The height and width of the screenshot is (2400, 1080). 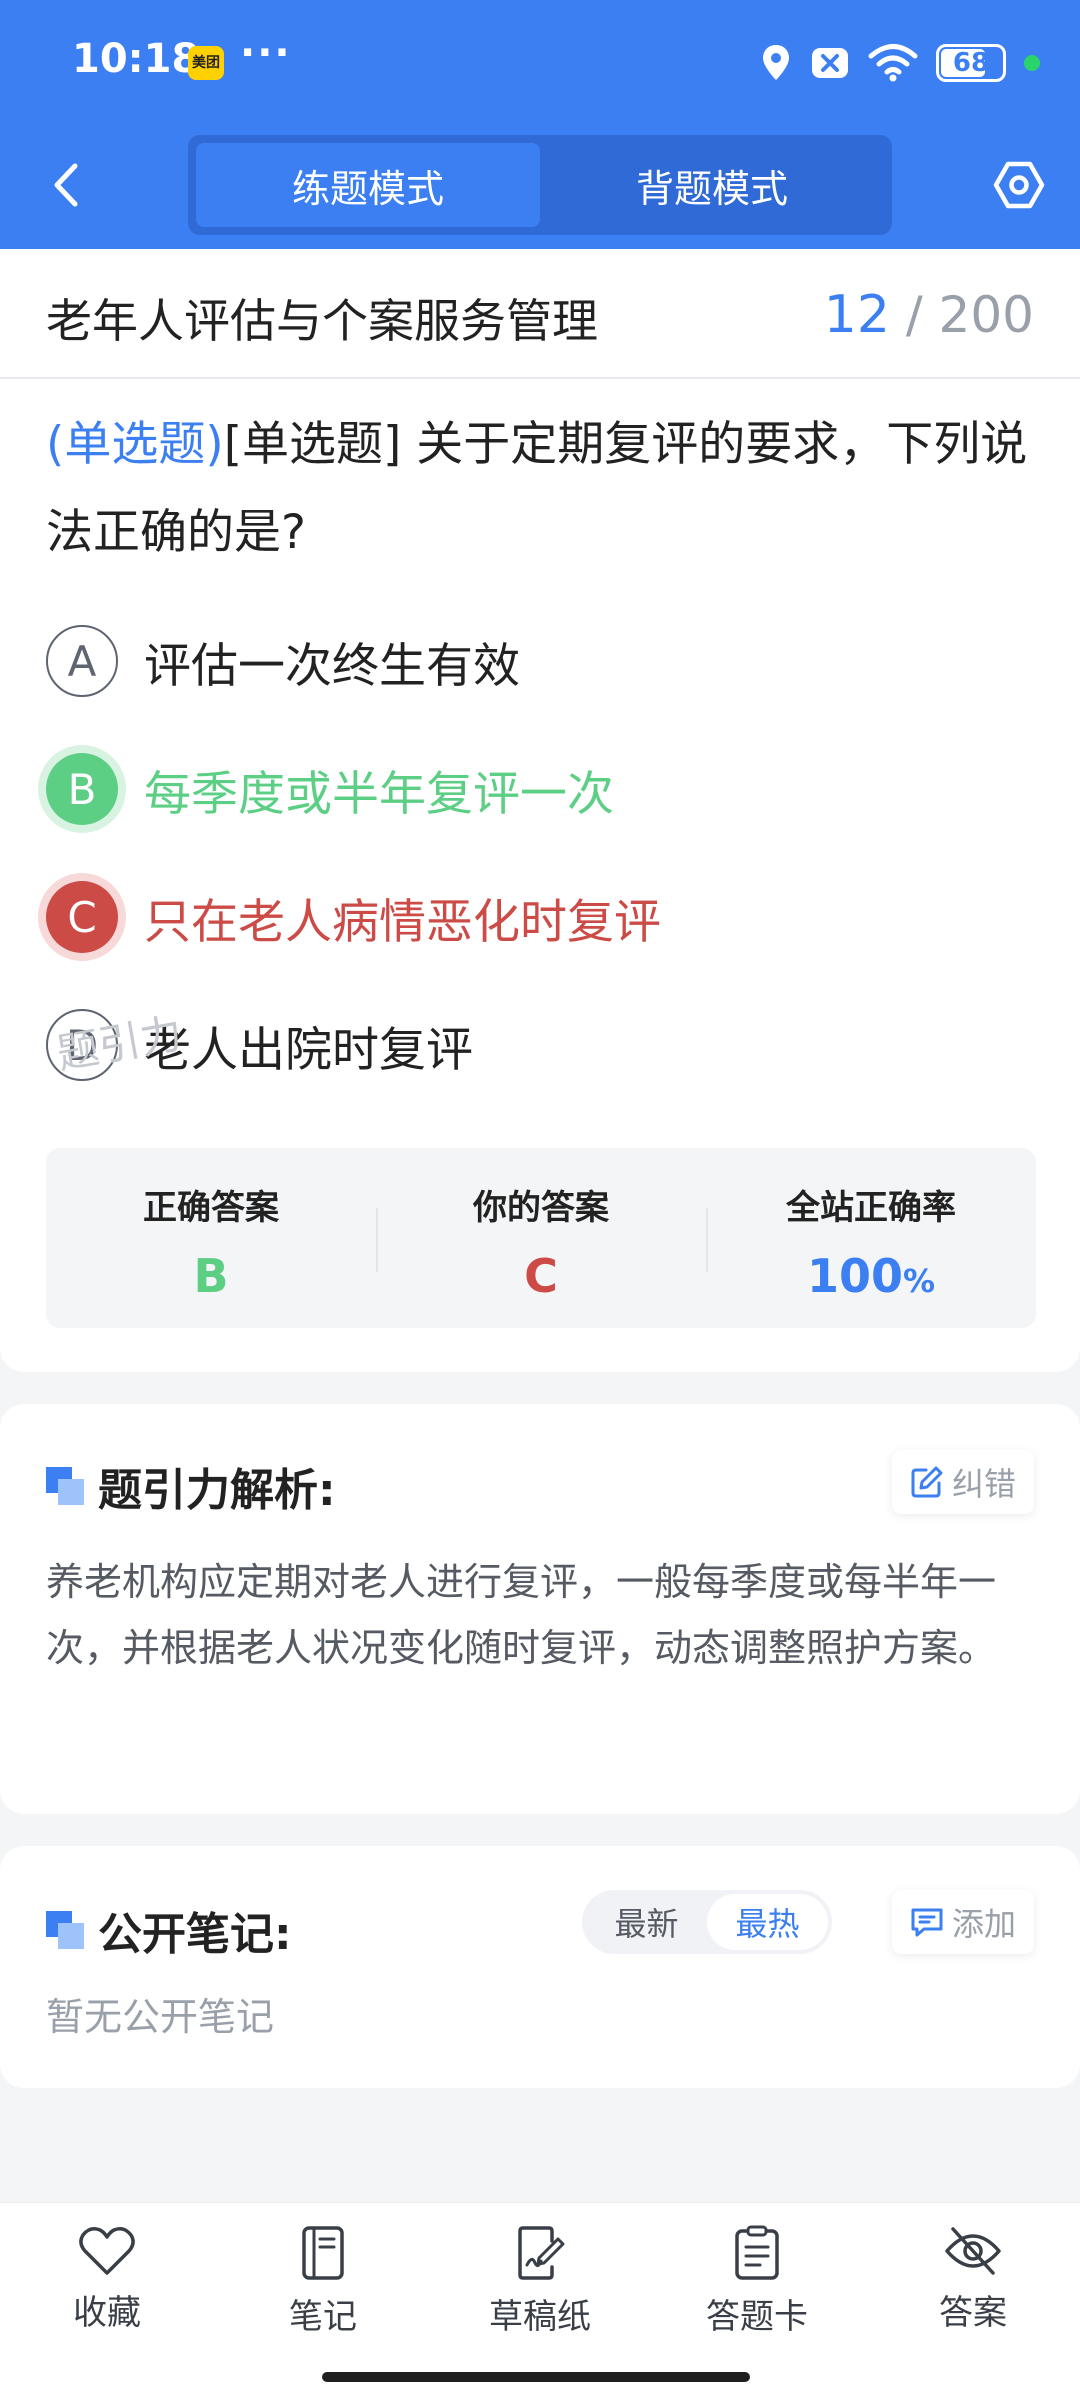 What do you see at coordinates (540, 2281) in the screenshot?
I see `nav-draft-paper: 草稿纸` at bounding box center [540, 2281].